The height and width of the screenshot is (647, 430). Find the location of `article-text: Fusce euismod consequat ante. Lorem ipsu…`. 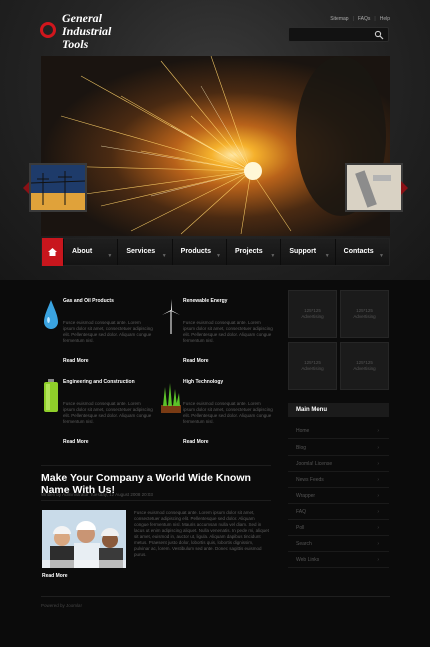

article-text: Fusce euismod consequat ante. Lorem ipsu… is located at coordinates (201, 533).